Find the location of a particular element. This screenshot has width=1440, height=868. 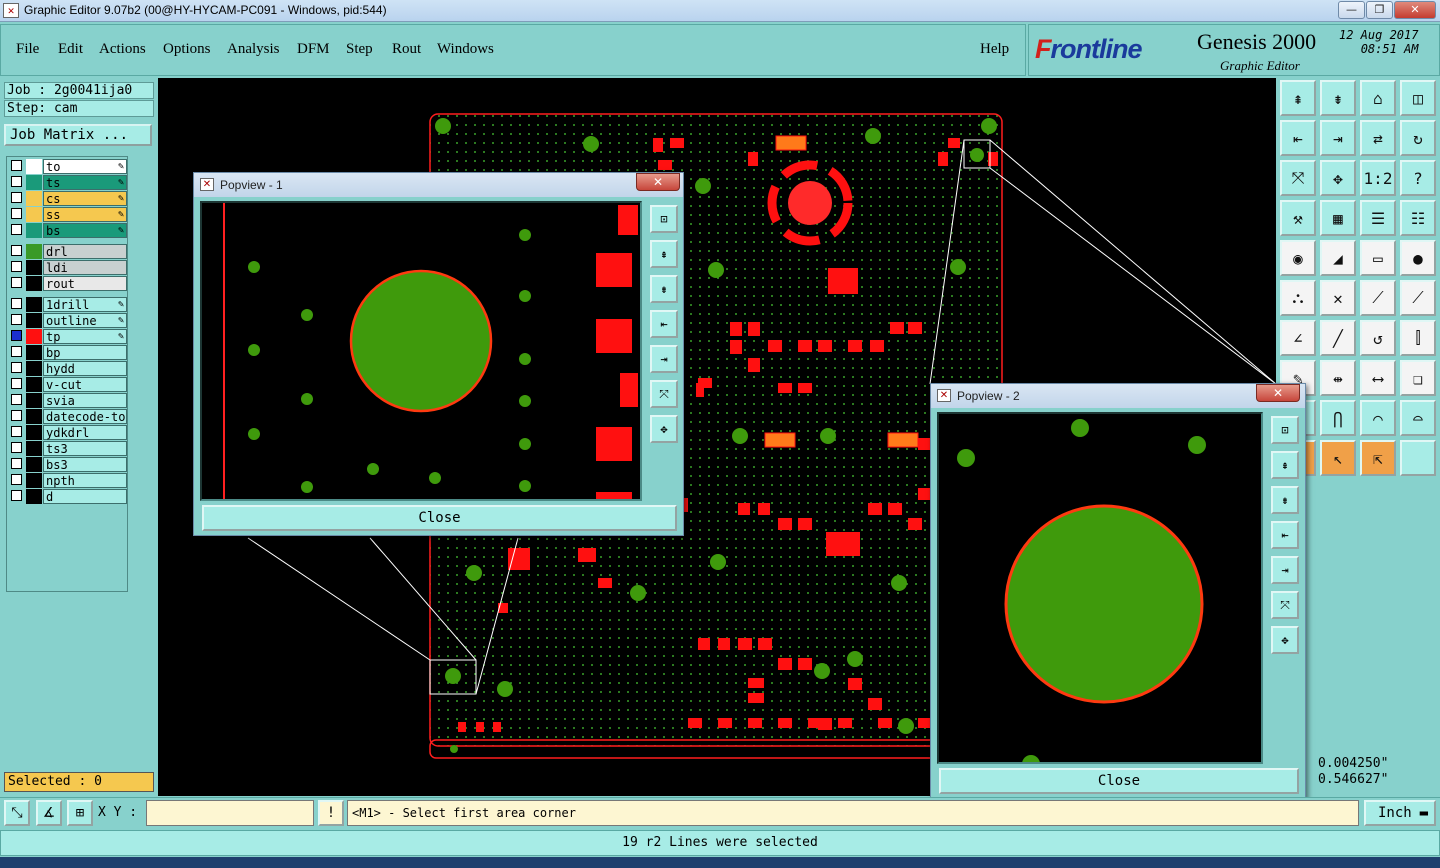

swap-icon: ⇄ is located at coordinates (1378, 138).